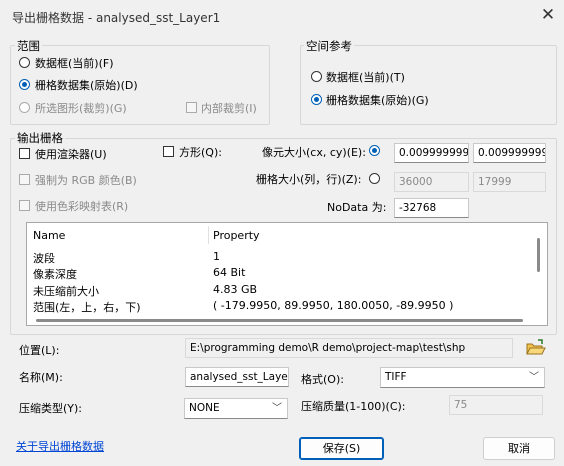 This screenshot has height=466, width=564. Describe the element at coordinates (116, 18) in the screenshot. I see `window-title: 导出栅格数据 - analysed_sst_Layer1` at that location.